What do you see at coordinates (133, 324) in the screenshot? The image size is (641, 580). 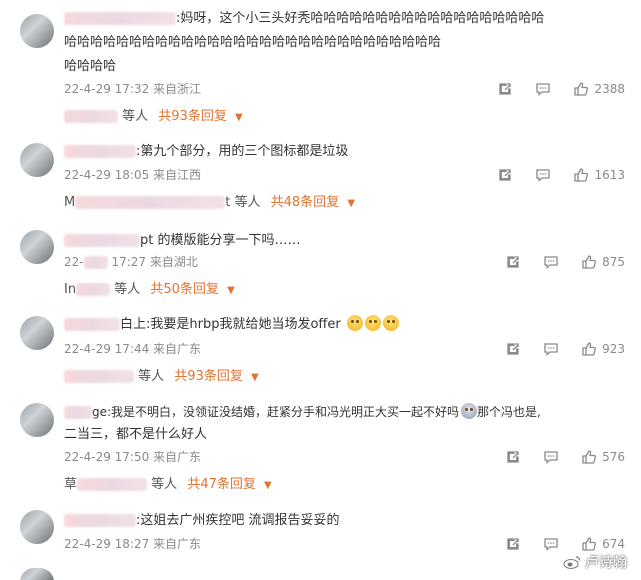 I see `username-fragment: 白上` at bounding box center [133, 324].